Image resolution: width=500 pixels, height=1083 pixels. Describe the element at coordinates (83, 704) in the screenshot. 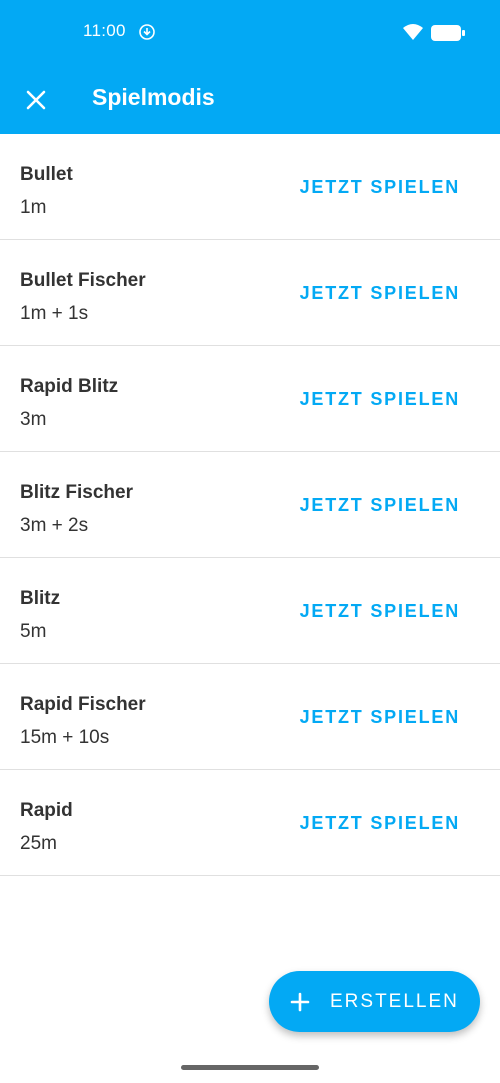

I see `mode-name: Rapid Fischer` at that location.